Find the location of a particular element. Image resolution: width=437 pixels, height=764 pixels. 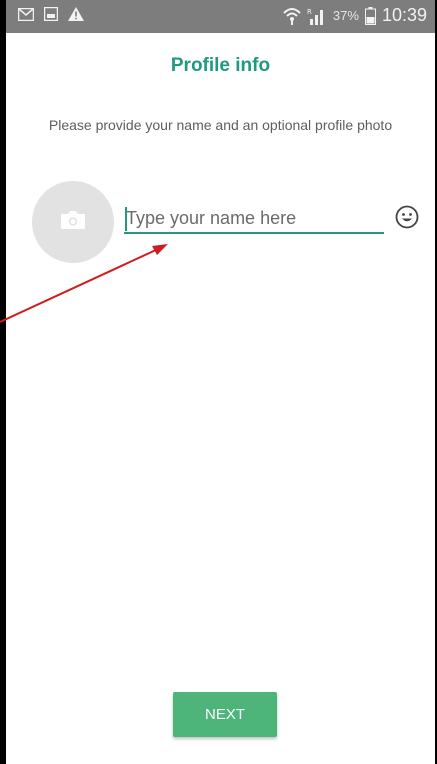

warning-icon is located at coordinates (76, 14).